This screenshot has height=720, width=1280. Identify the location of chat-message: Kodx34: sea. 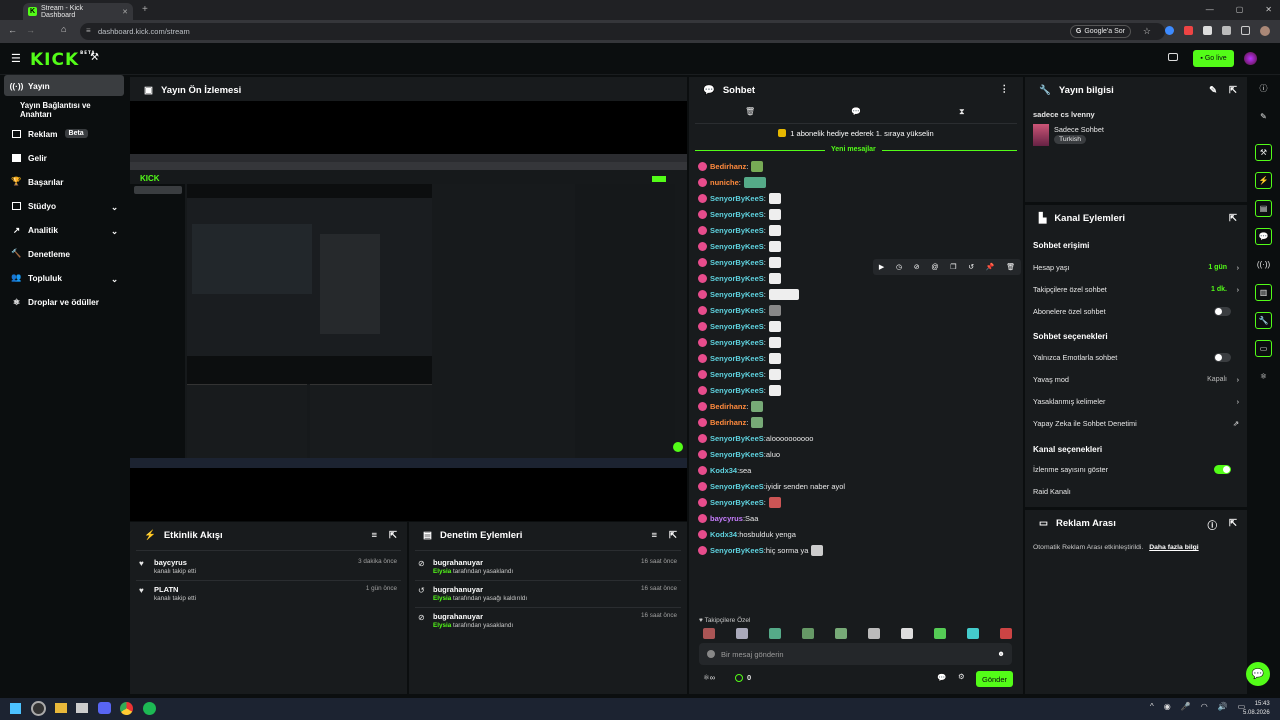
(724, 470).